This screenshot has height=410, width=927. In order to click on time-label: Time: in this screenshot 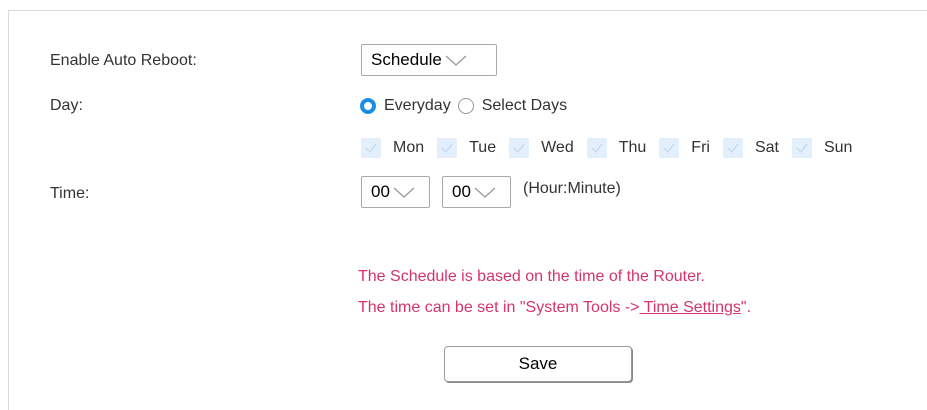, I will do `click(70, 193)`.